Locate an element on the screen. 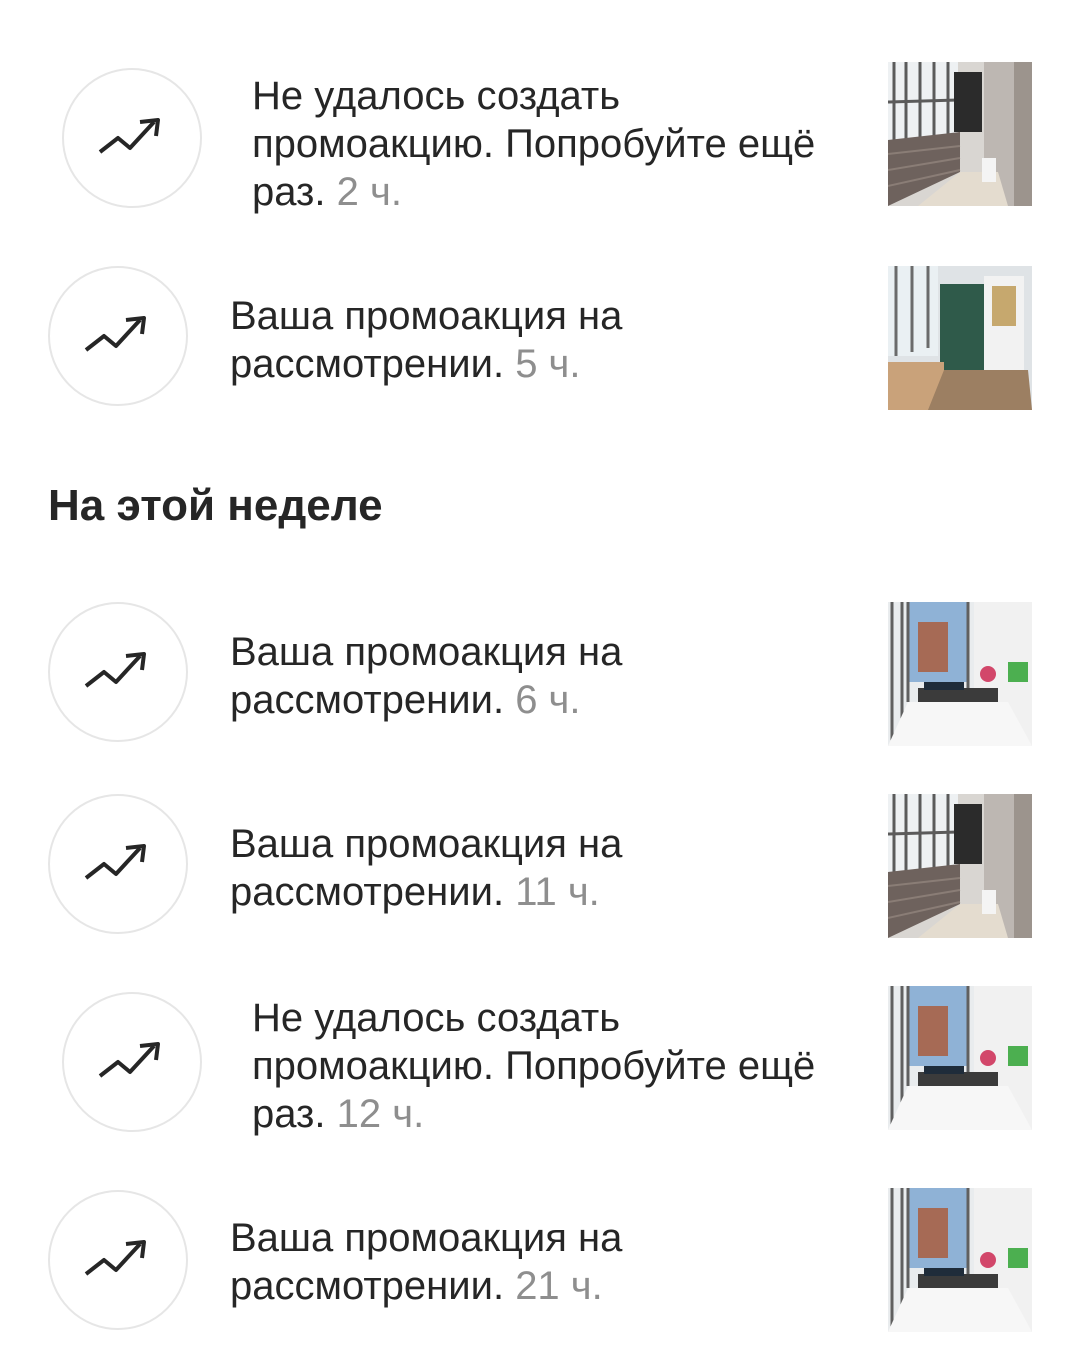 This screenshot has height=1353, width=1079. notification-text: Ваша промоакция на рассмотрении. 5 ч. is located at coordinates (540, 340).